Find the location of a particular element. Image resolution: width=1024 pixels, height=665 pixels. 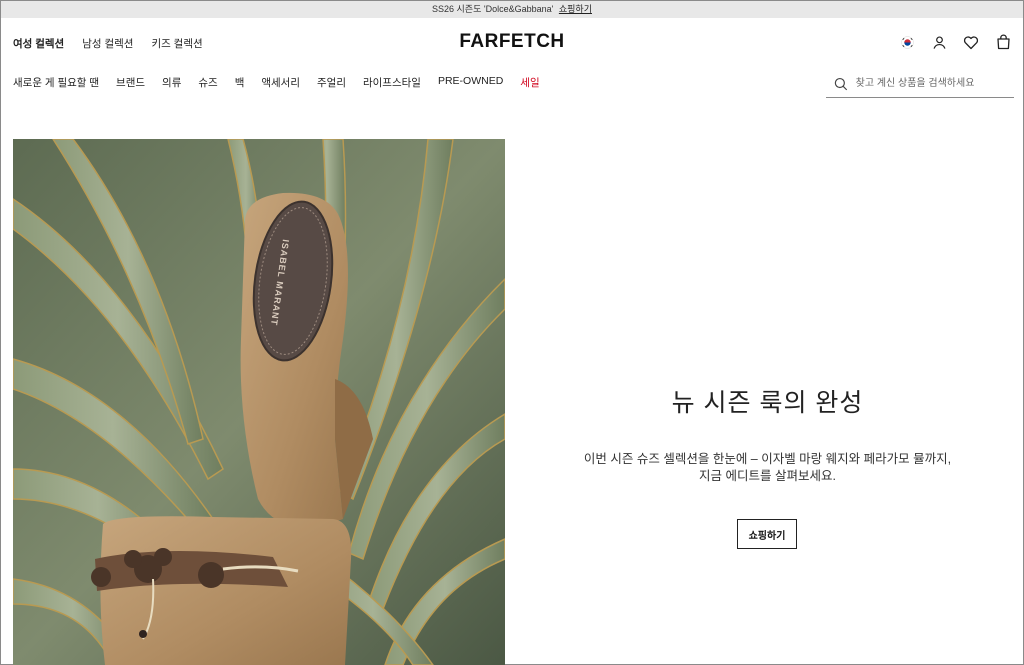

hero-title: 뉴 시즌 룩의 완성 is located at coordinates (767, 403).